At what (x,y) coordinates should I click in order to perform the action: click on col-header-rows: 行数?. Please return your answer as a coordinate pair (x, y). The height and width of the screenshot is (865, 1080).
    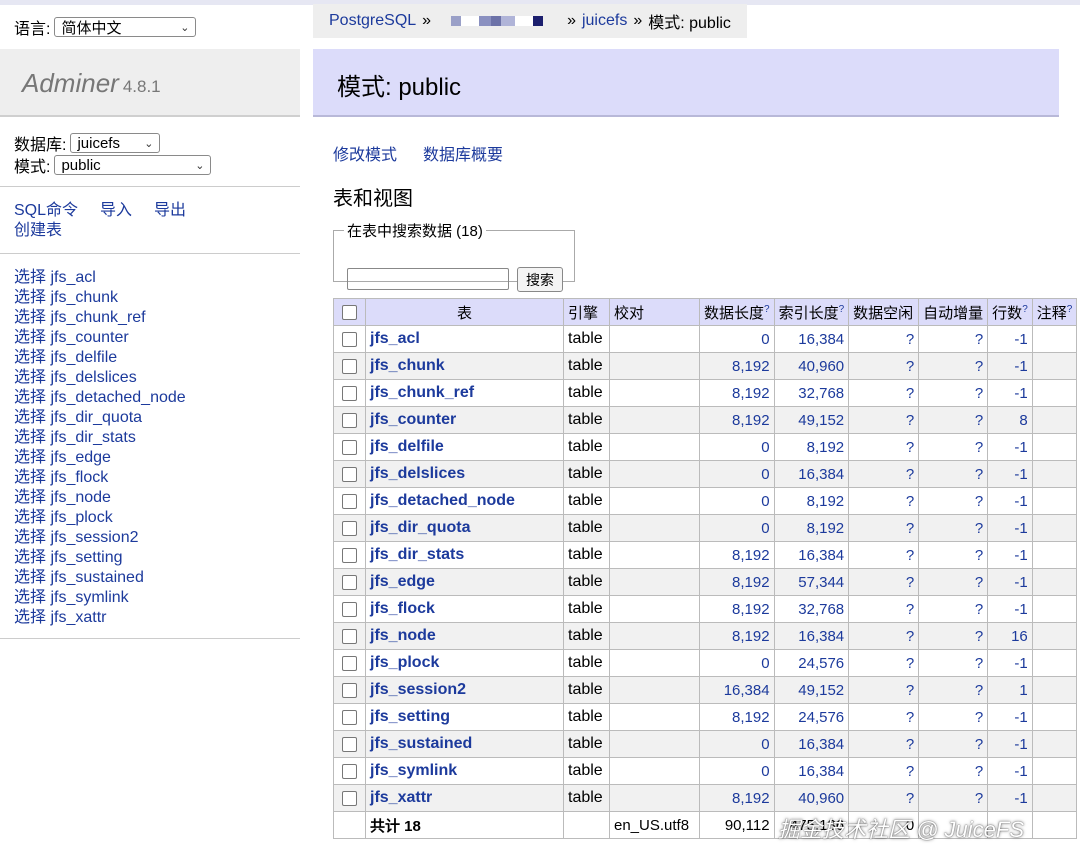
    Looking at the image, I should click on (1010, 312).